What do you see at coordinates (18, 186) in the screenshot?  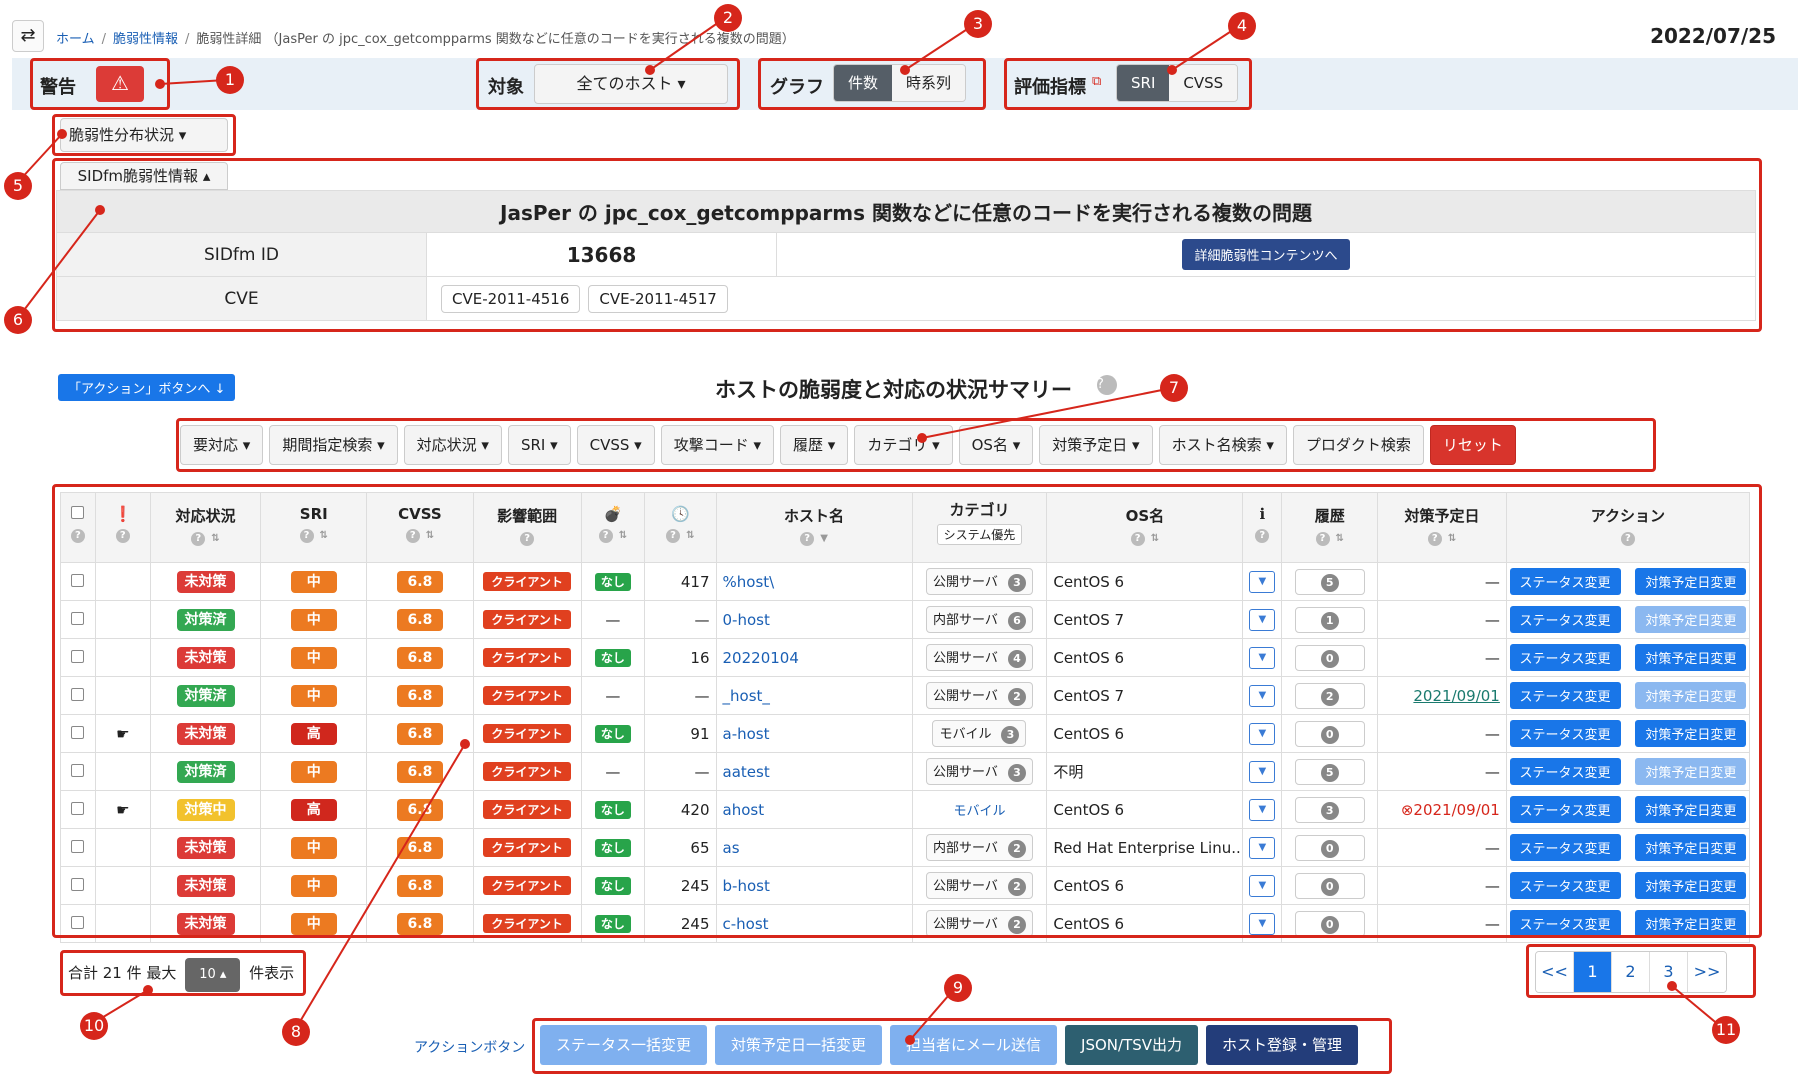 I see `callout-5: 5` at bounding box center [18, 186].